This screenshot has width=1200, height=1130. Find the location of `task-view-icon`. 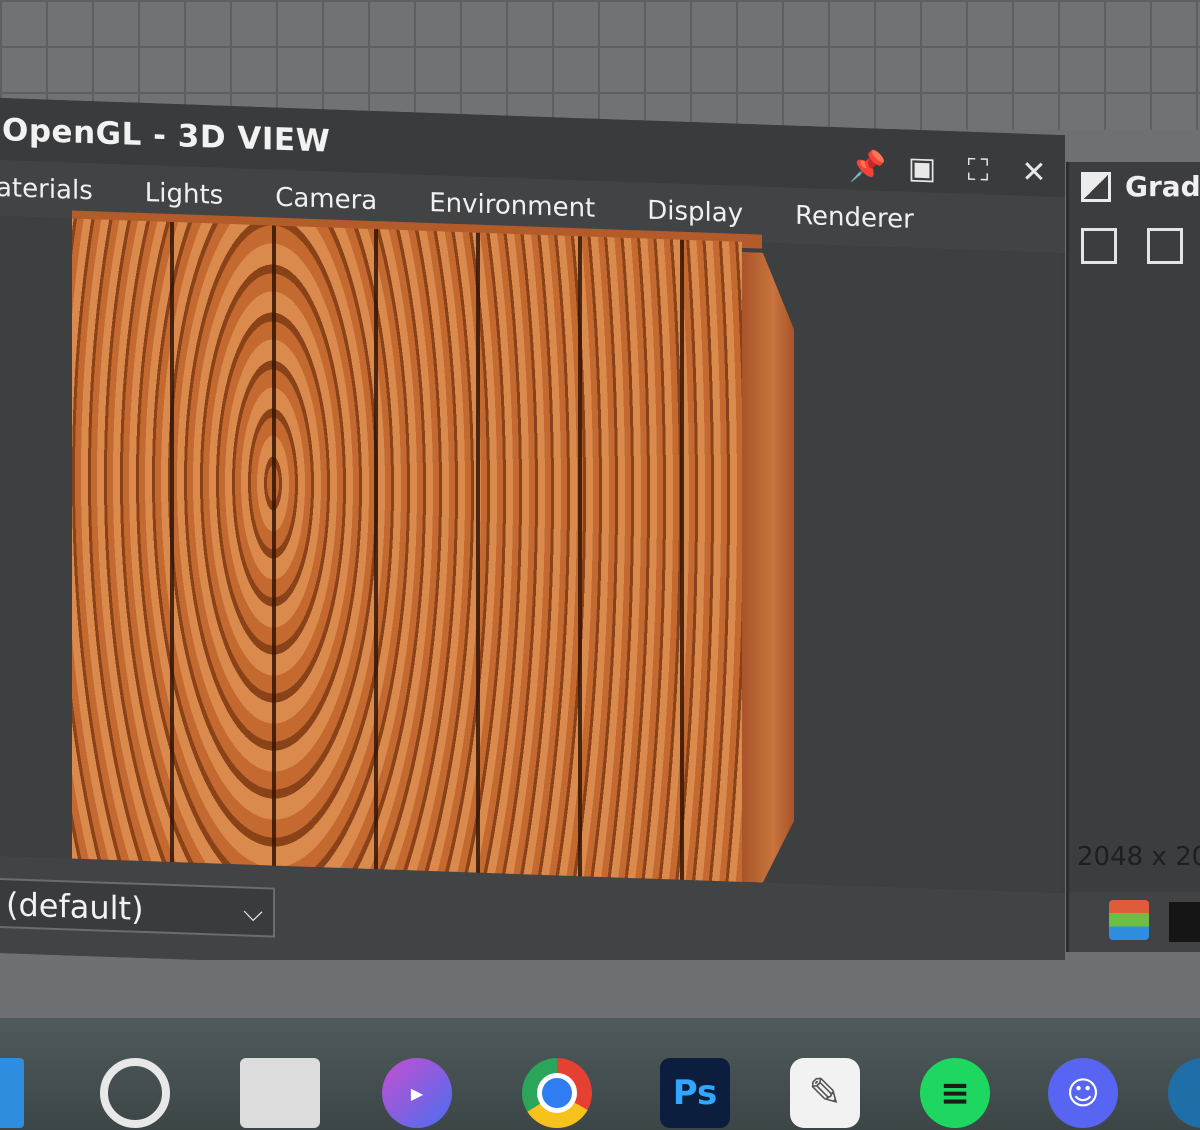

task-view-icon is located at coordinates (280, 1093).